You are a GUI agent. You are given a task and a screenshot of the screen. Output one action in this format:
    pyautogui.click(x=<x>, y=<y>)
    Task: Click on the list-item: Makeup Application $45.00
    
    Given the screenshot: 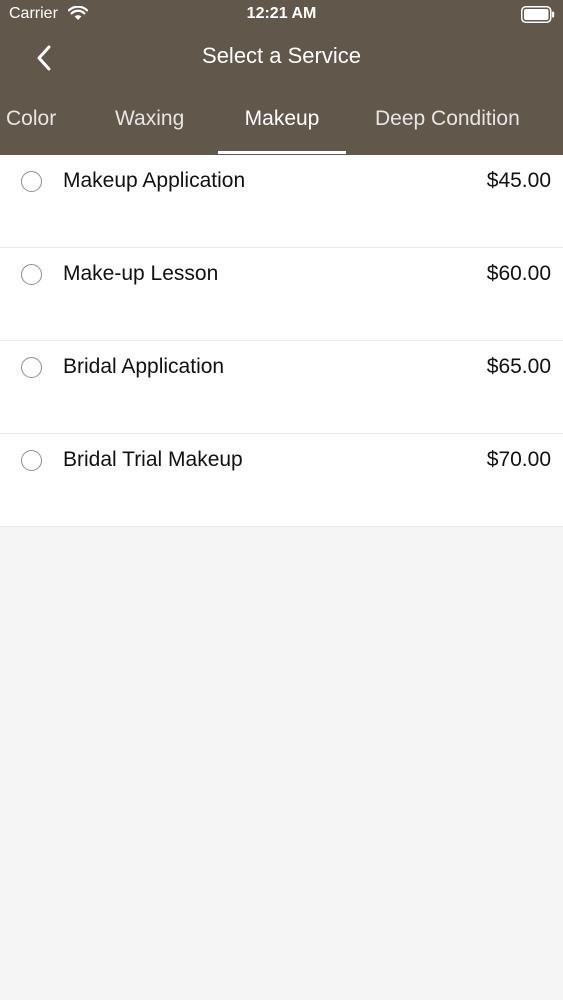 What is the action you would take?
    pyautogui.click(x=281, y=201)
    